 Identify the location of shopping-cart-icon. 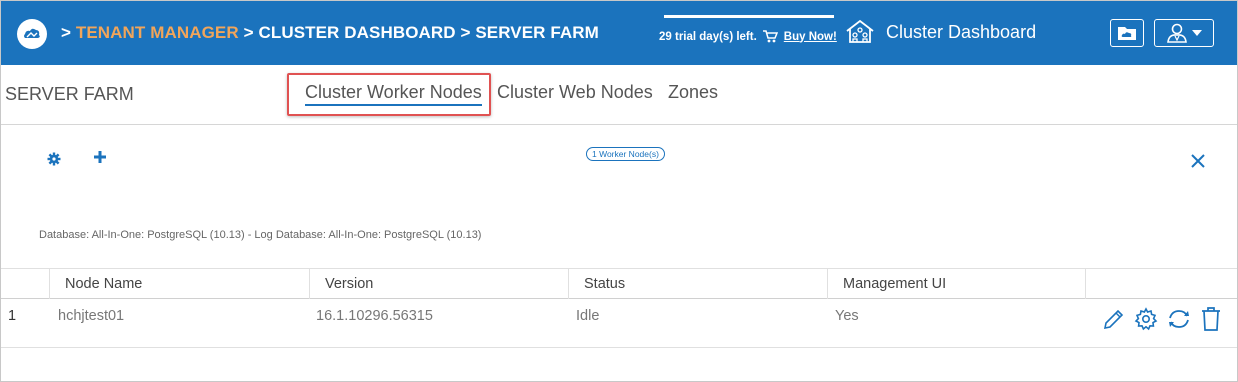
(770, 36).